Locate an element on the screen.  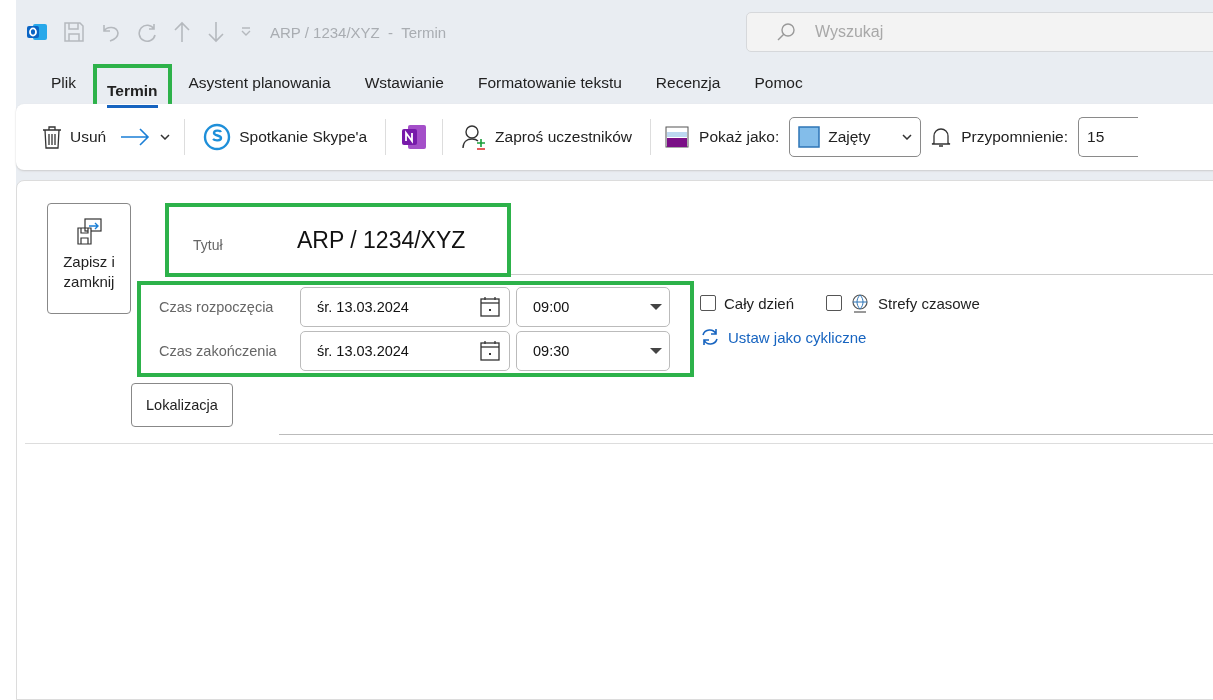
save-close-icon is located at coordinates (89, 232).